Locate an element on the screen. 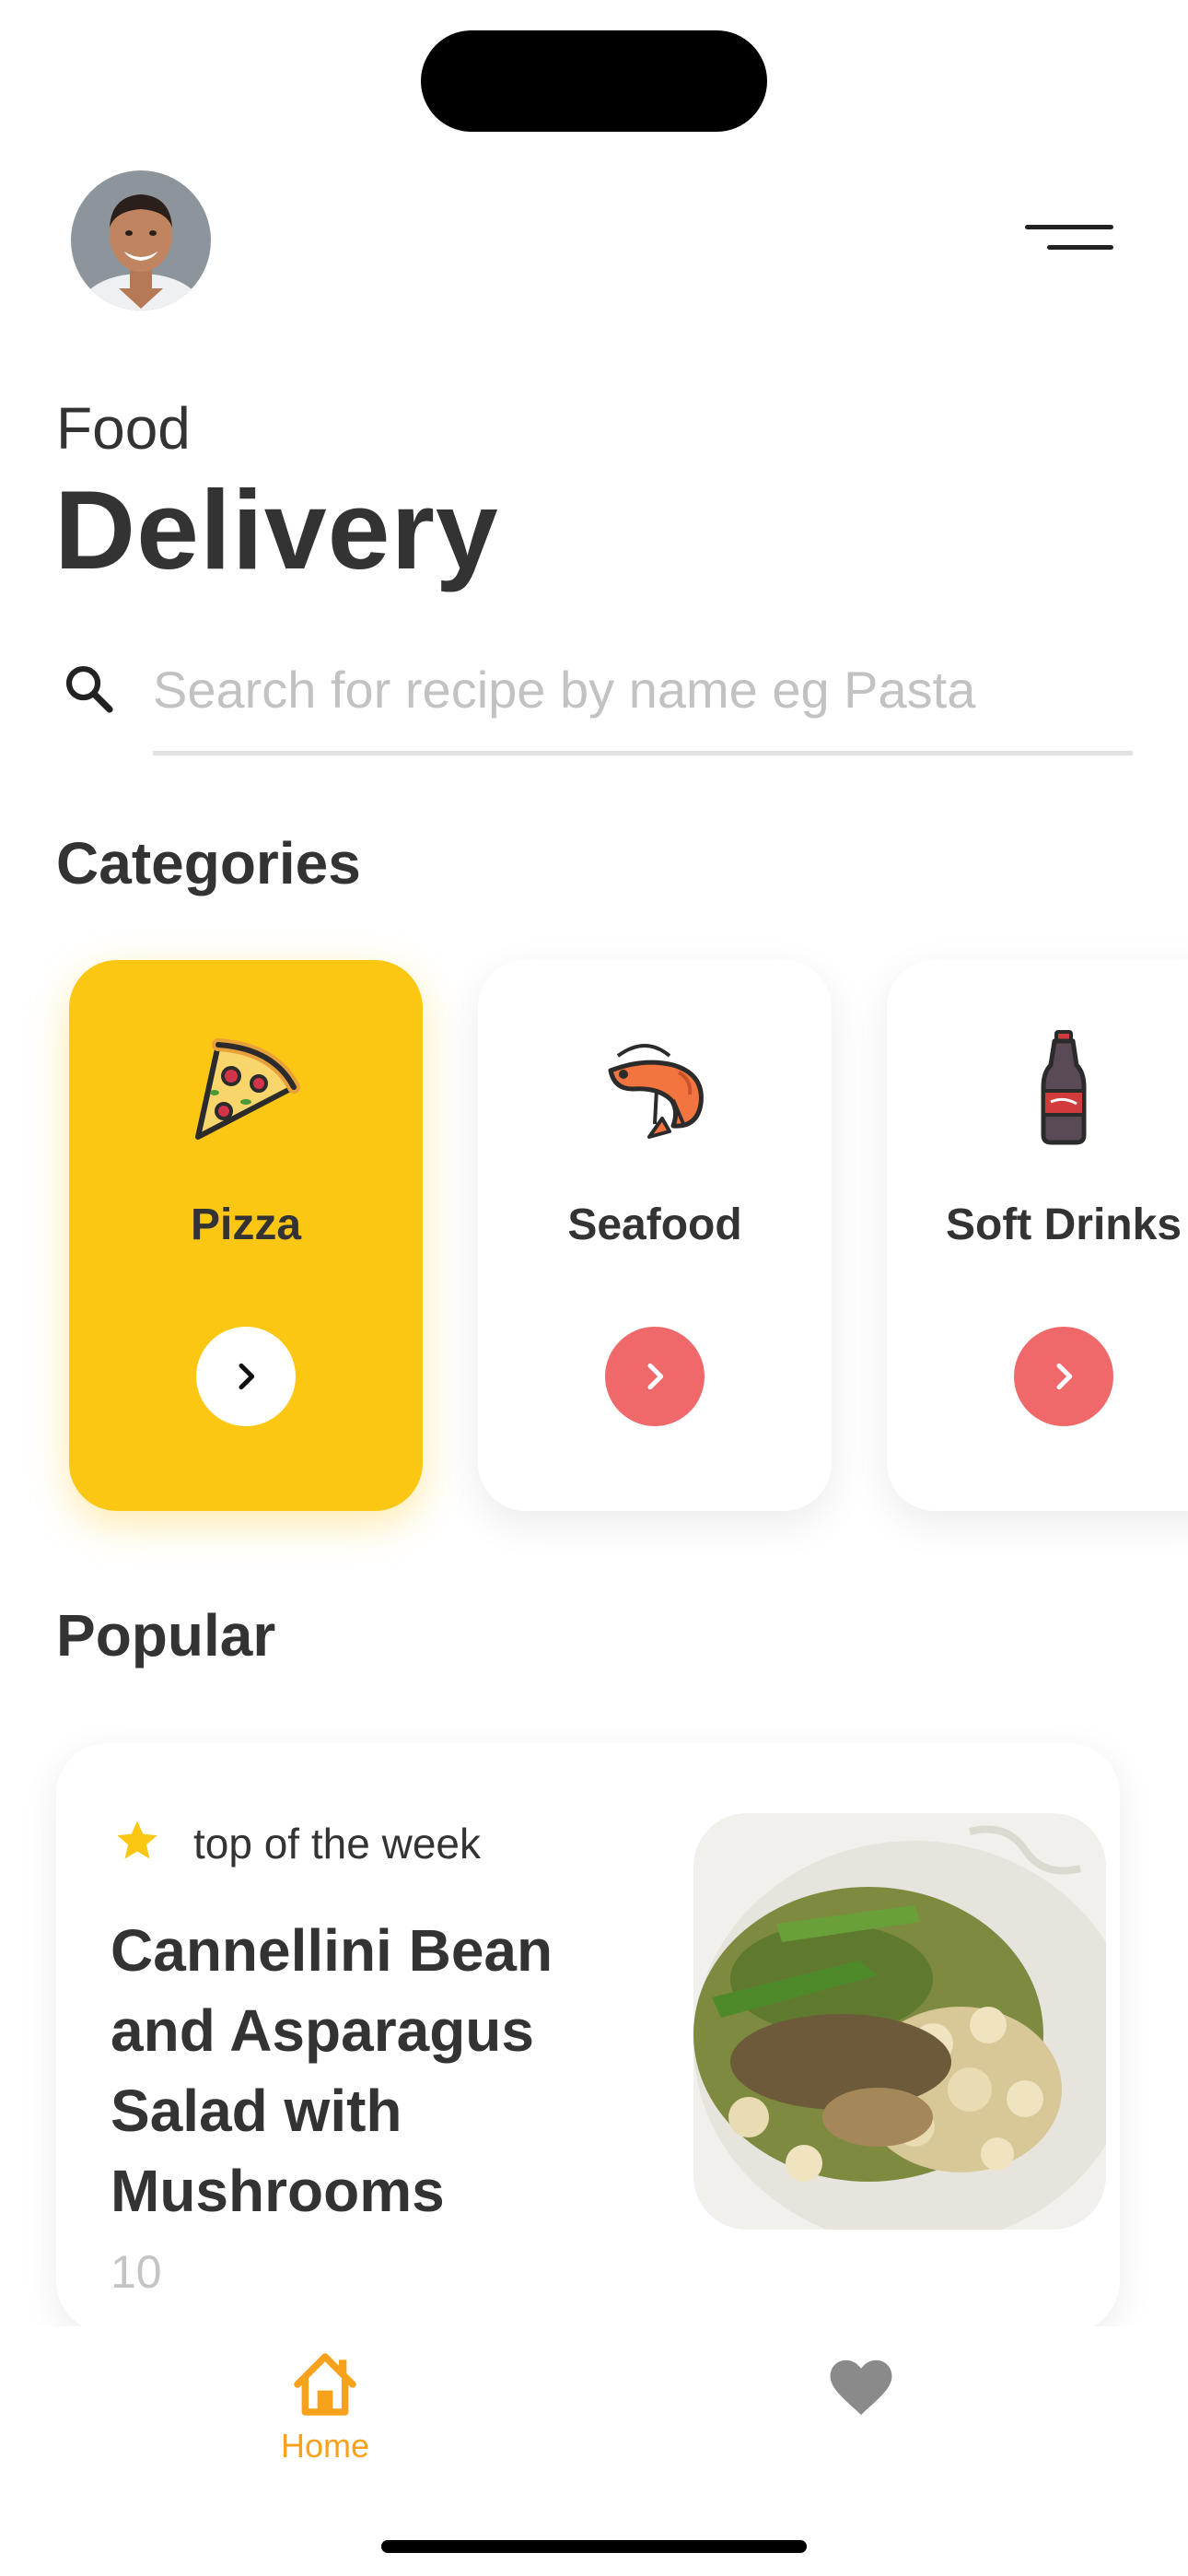  category-card-pizza: Pizza is located at coordinates (246, 1235).